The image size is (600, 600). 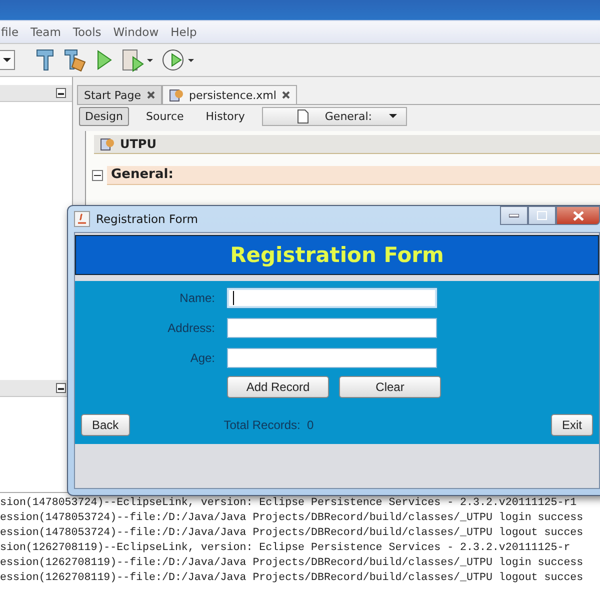 What do you see at coordinates (136, 32) in the screenshot?
I see `menu-item: Window` at bounding box center [136, 32].